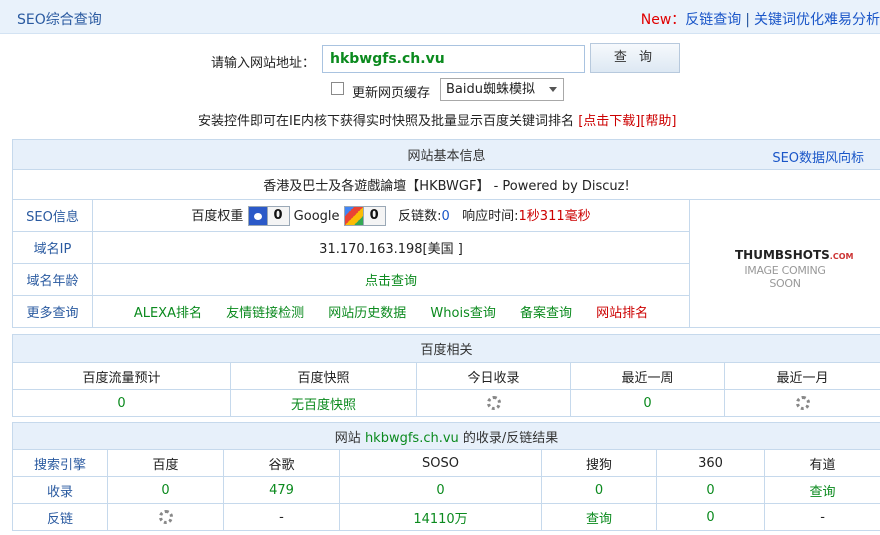 The image size is (880, 535). Describe the element at coordinates (391, 247) in the screenshot. I see `domain-ip-value: 31.170.163.198[美国 ]` at that location.